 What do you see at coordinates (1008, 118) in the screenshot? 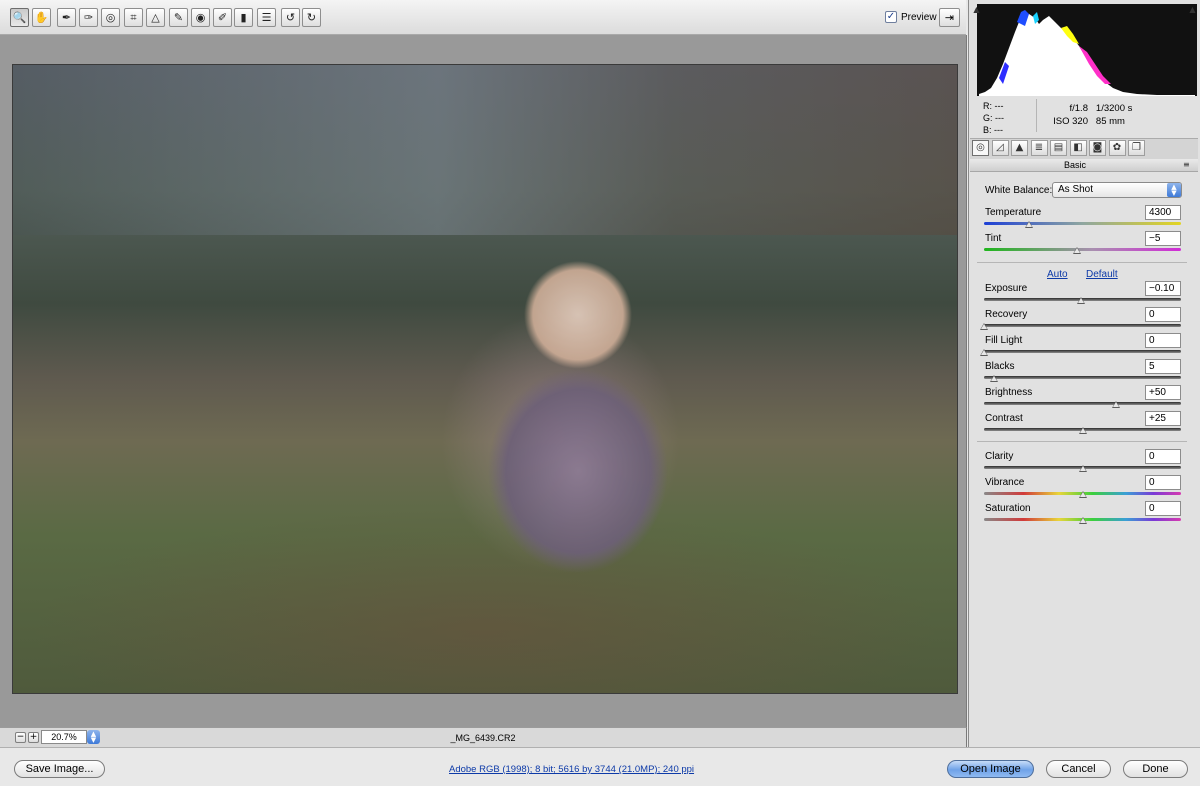
I see `rgb-readout: R: --- G: --- B: ---` at bounding box center [1008, 118].